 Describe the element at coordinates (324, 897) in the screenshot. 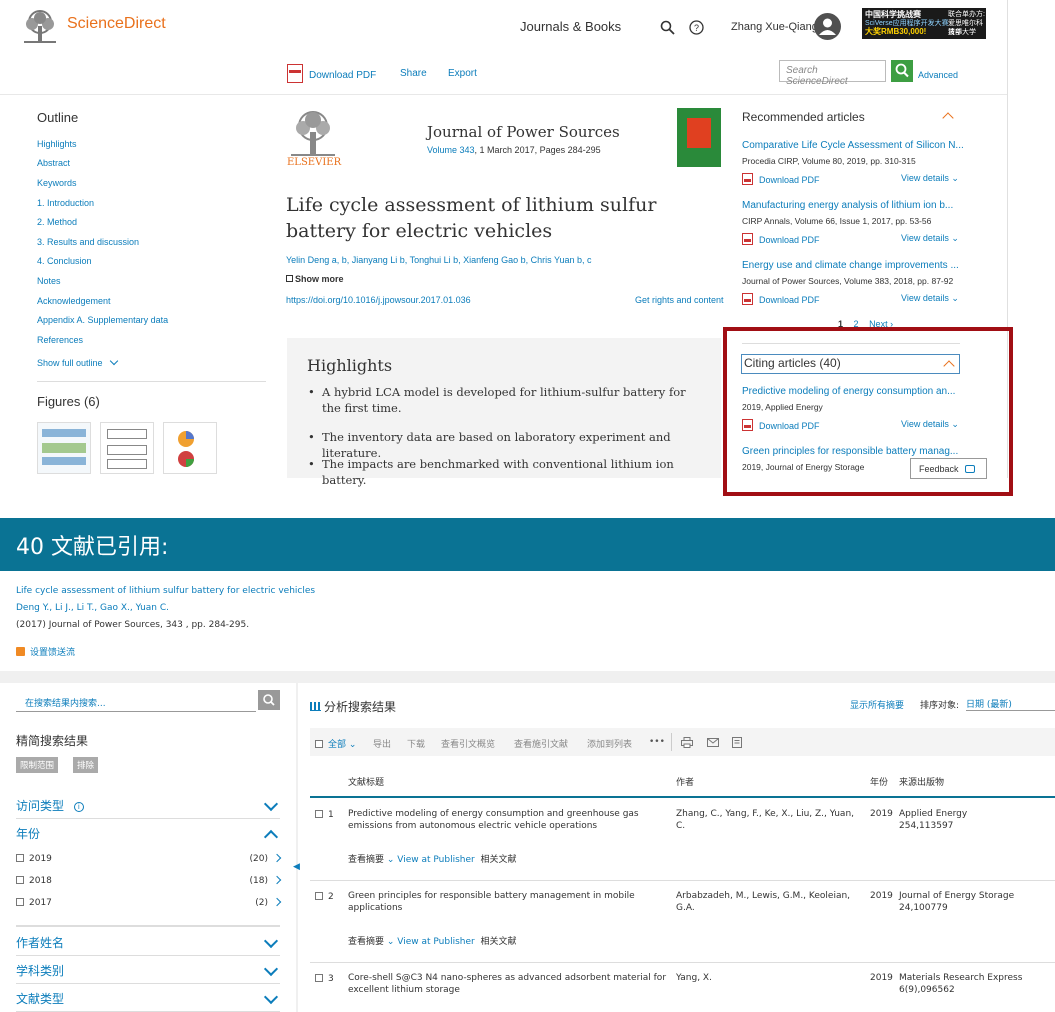

I see `table-row-checkbox: 2` at that location.